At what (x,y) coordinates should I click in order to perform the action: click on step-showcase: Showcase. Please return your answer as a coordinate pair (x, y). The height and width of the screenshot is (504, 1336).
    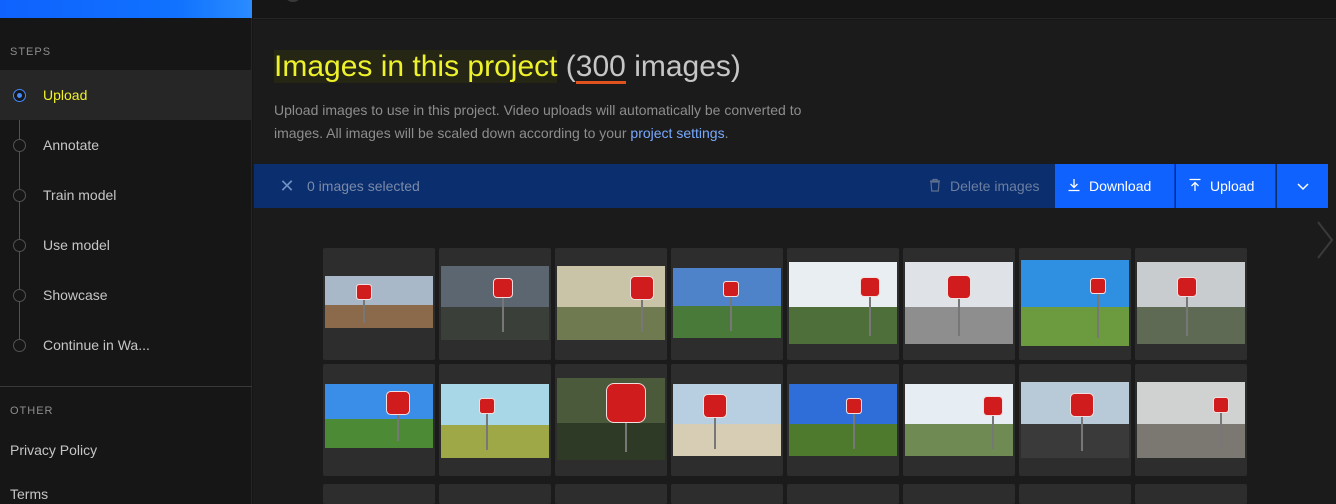
    Looking at the image, I should click on (126, 295).